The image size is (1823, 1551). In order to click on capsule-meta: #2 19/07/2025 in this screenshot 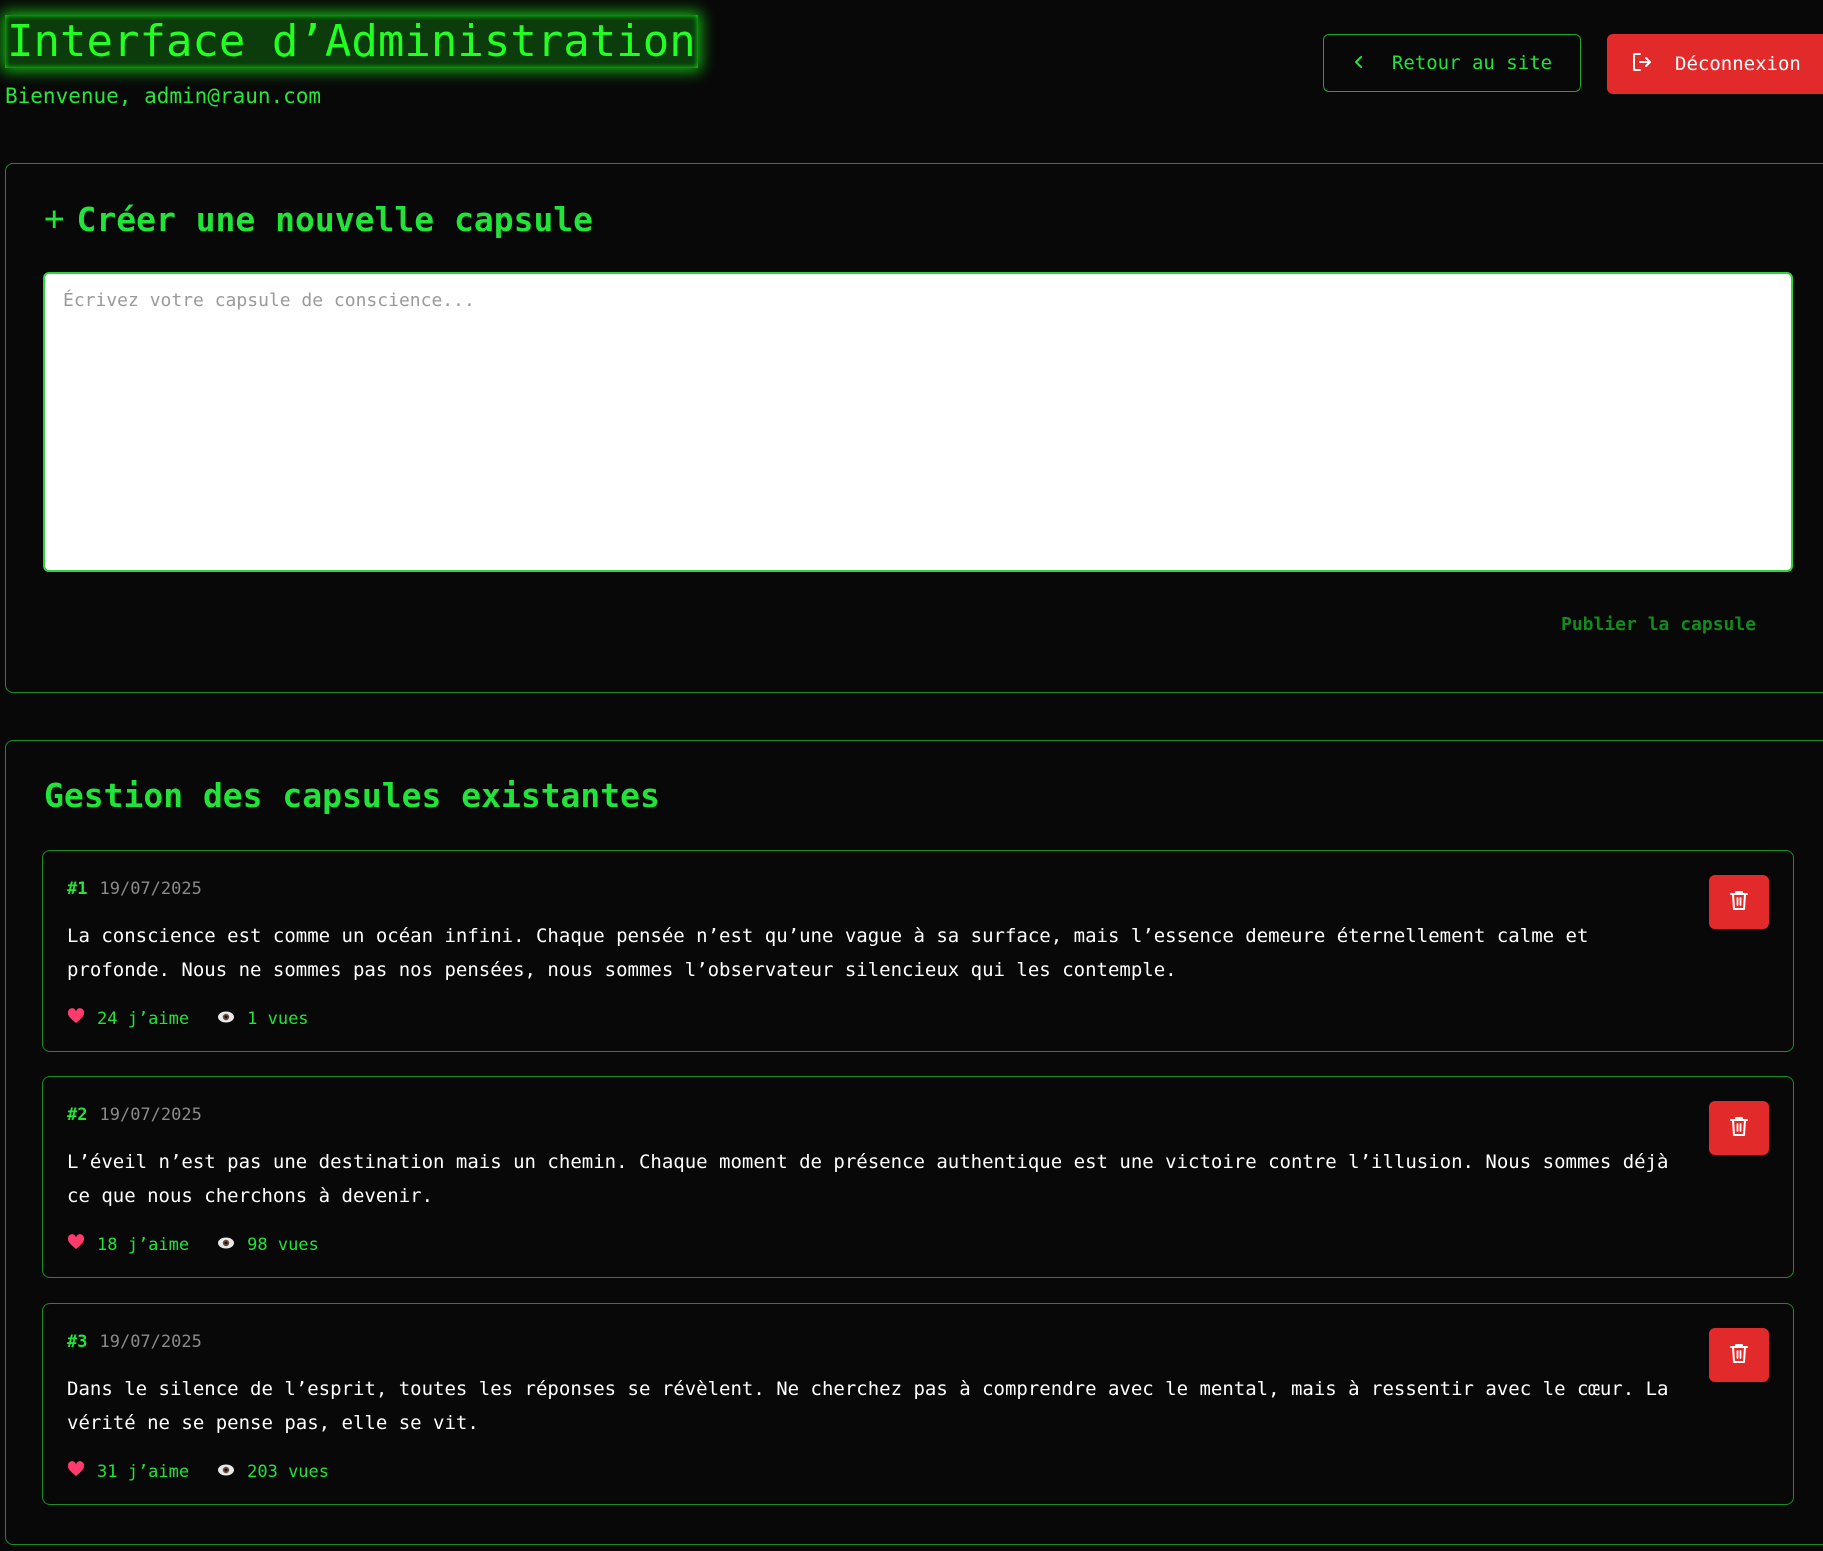, I will do `click(134, 1115)`.